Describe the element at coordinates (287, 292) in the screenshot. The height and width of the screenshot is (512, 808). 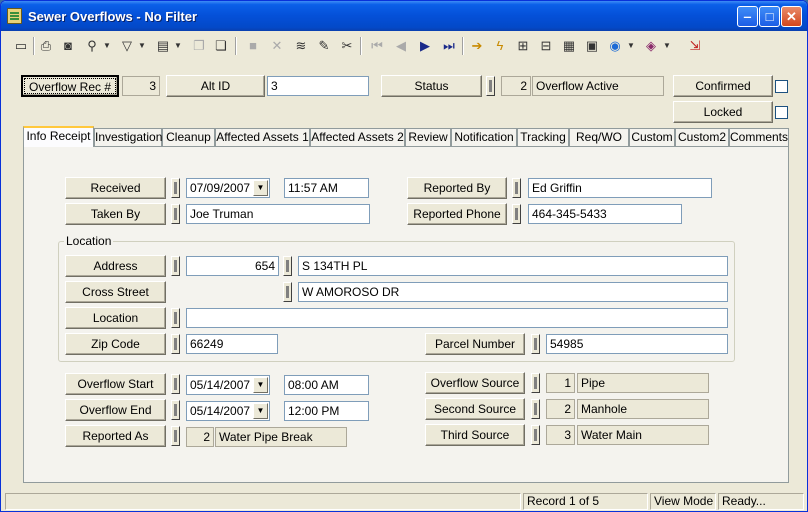
I see `cross-street-lookup-handle` at that location.